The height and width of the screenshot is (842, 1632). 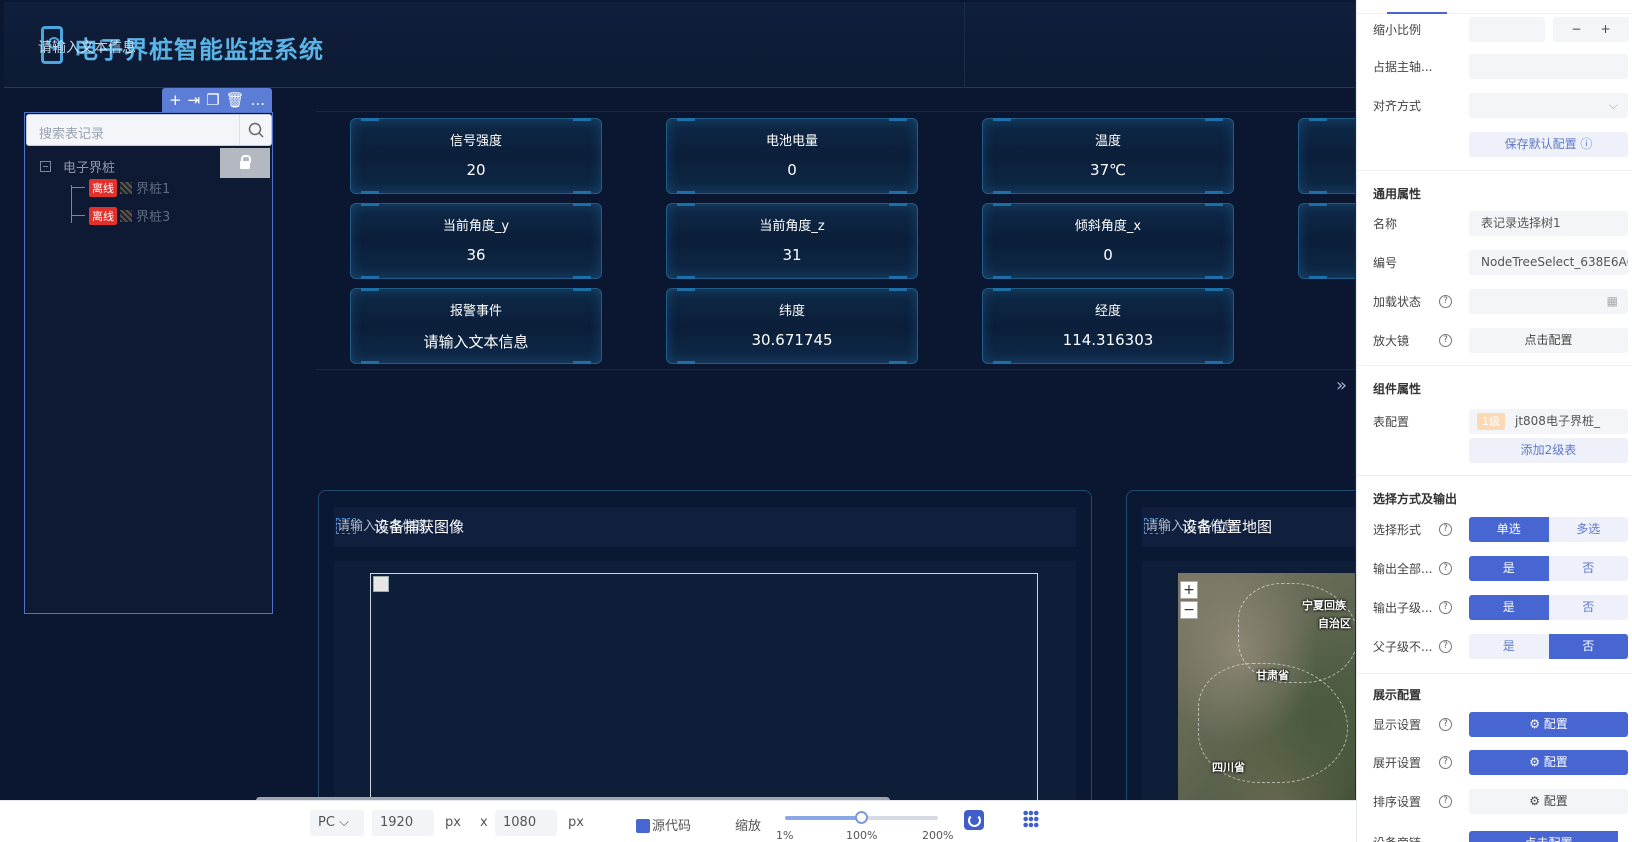 What do you see at coordinates (149, 130) in the screenshot?
I see `tree-search-input: 搜索表记录` at bounding box center [149, 130].